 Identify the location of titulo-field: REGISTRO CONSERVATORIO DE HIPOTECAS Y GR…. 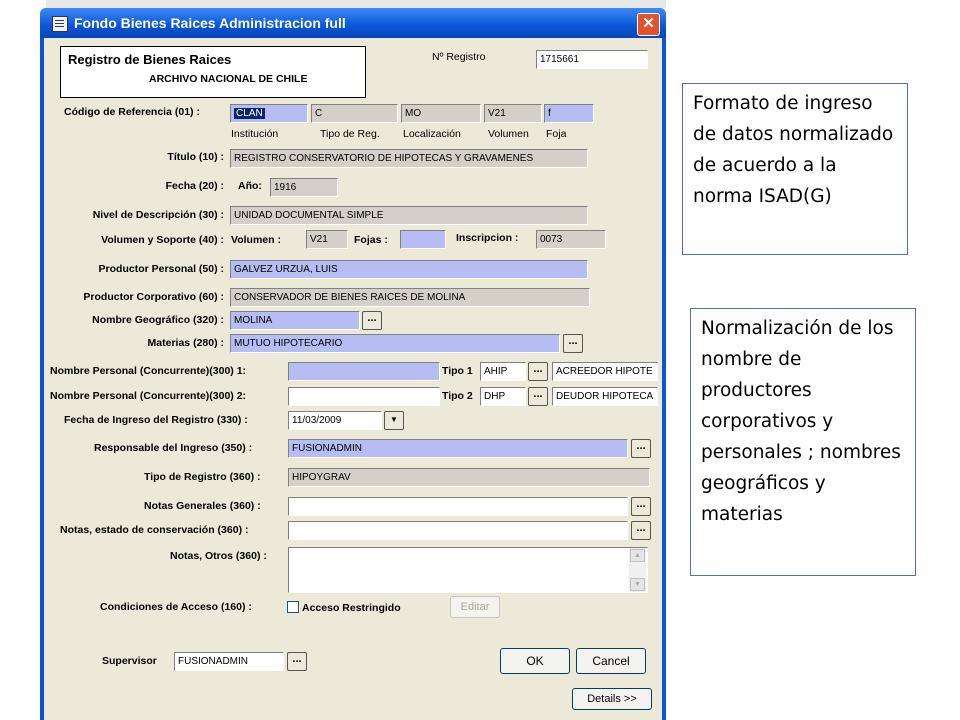
(409, 158).